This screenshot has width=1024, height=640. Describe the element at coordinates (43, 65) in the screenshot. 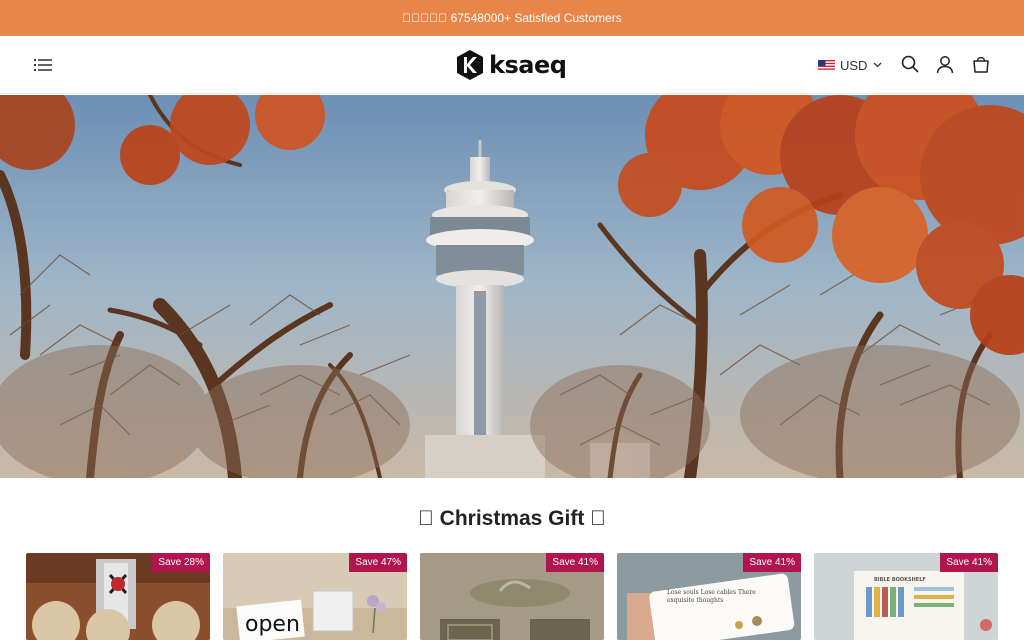

I see `menu-icon` at that location.